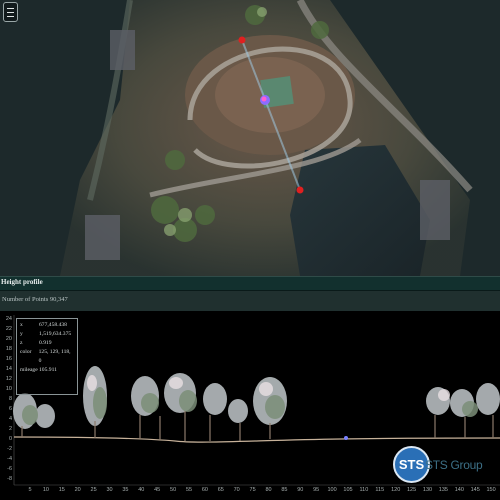 The width and height of the screenshot is (500, 500). I want to click on x-tick-label: 35, so click(125, 490).